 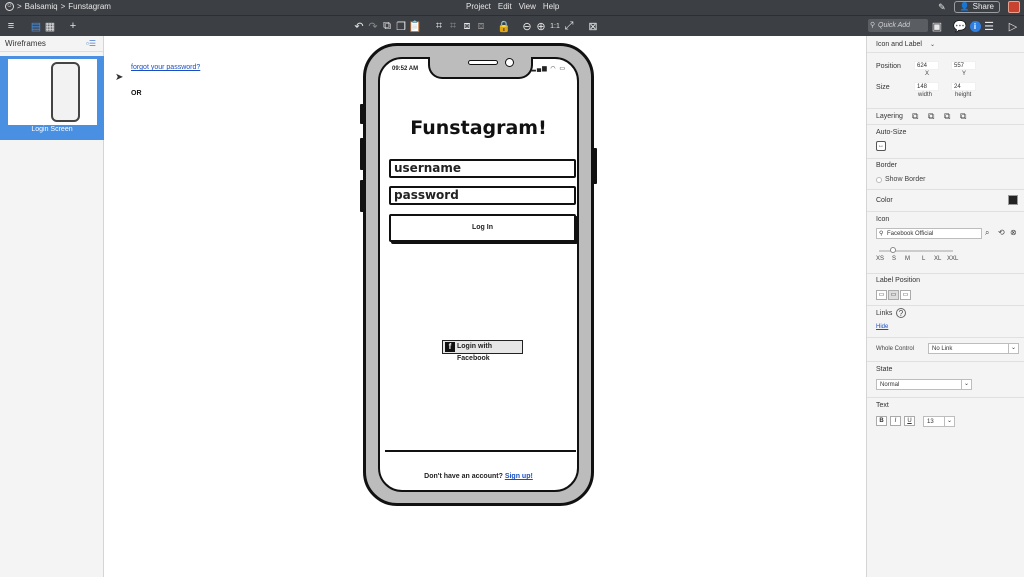 I want to click on bring-forward-icon: ⧉, so click(x=931, y=116).